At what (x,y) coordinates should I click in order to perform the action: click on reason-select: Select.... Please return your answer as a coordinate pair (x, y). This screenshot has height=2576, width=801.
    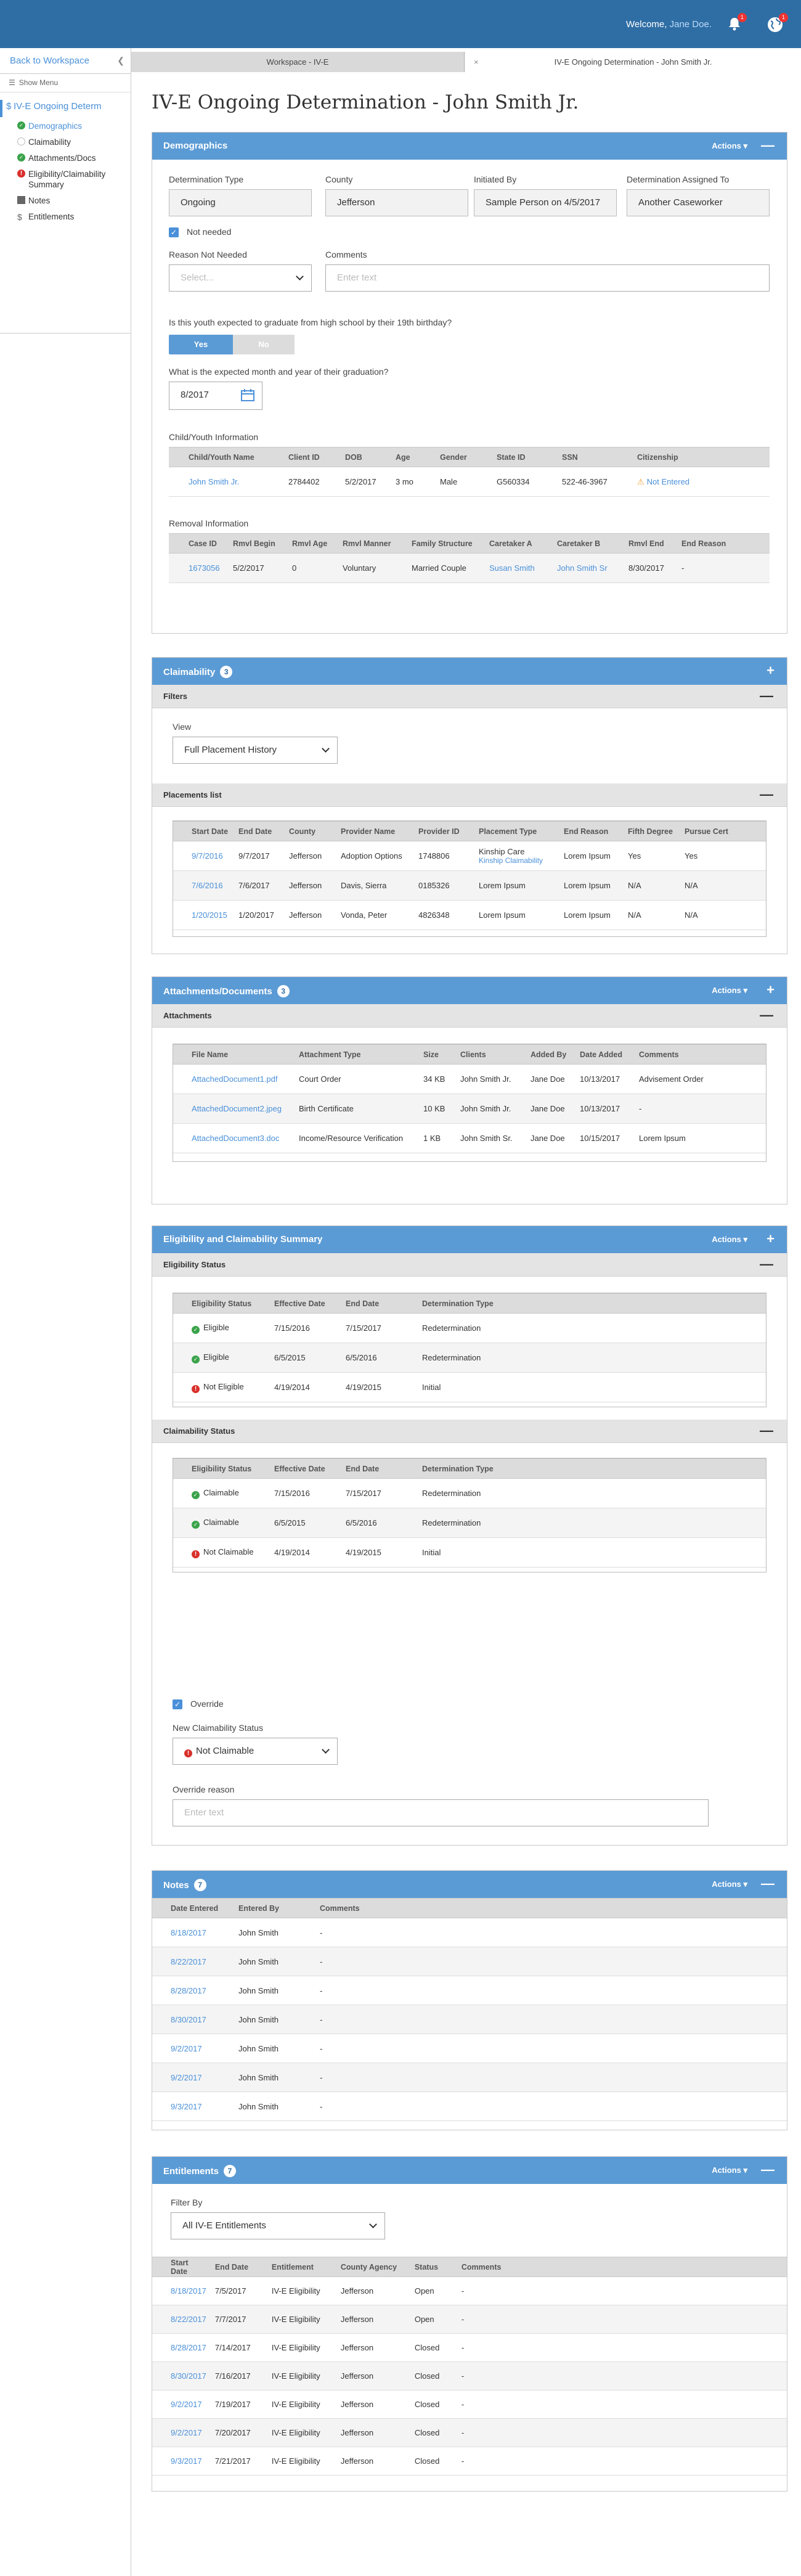
    Looking at the image, I should click on (241, 278).